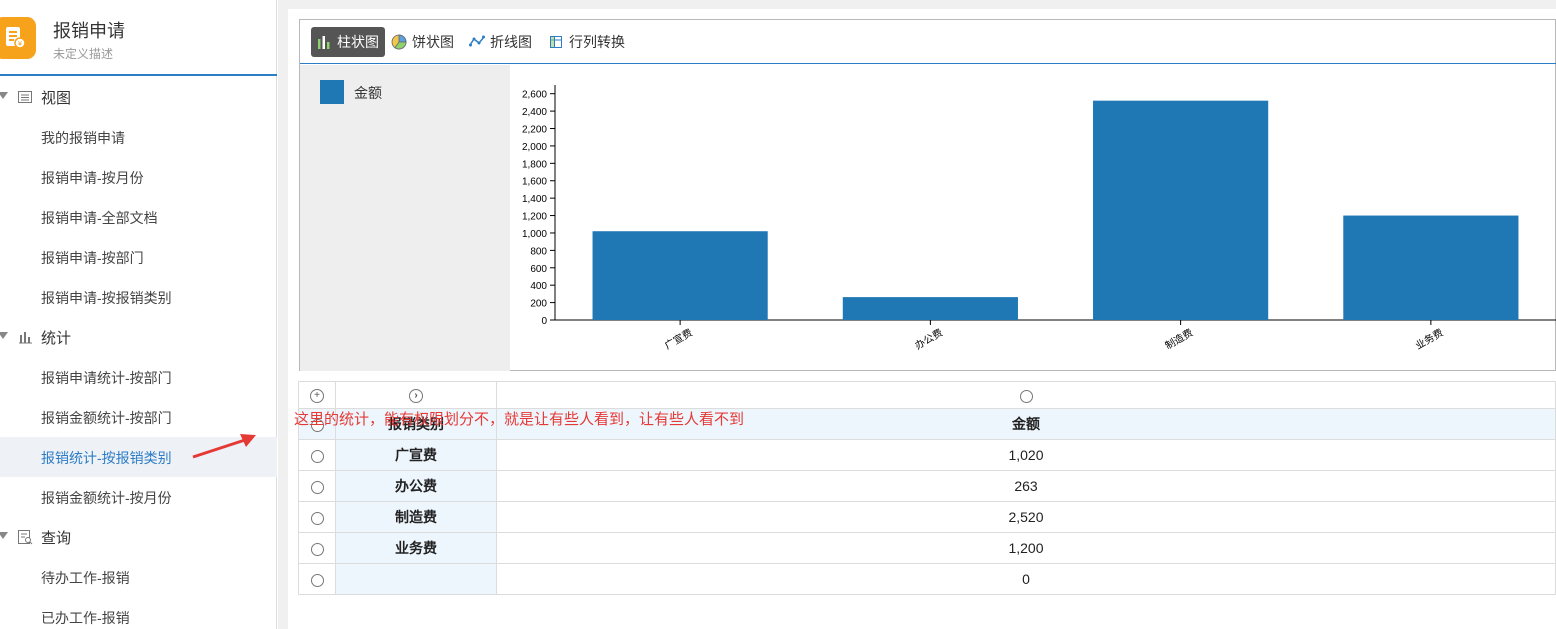 Image resolution: width=1556 pixels, height=629 pixels. Describe the element at coordinates (511, 42) in the screenshot. I see `line-chart-label: 折线图` at that location.